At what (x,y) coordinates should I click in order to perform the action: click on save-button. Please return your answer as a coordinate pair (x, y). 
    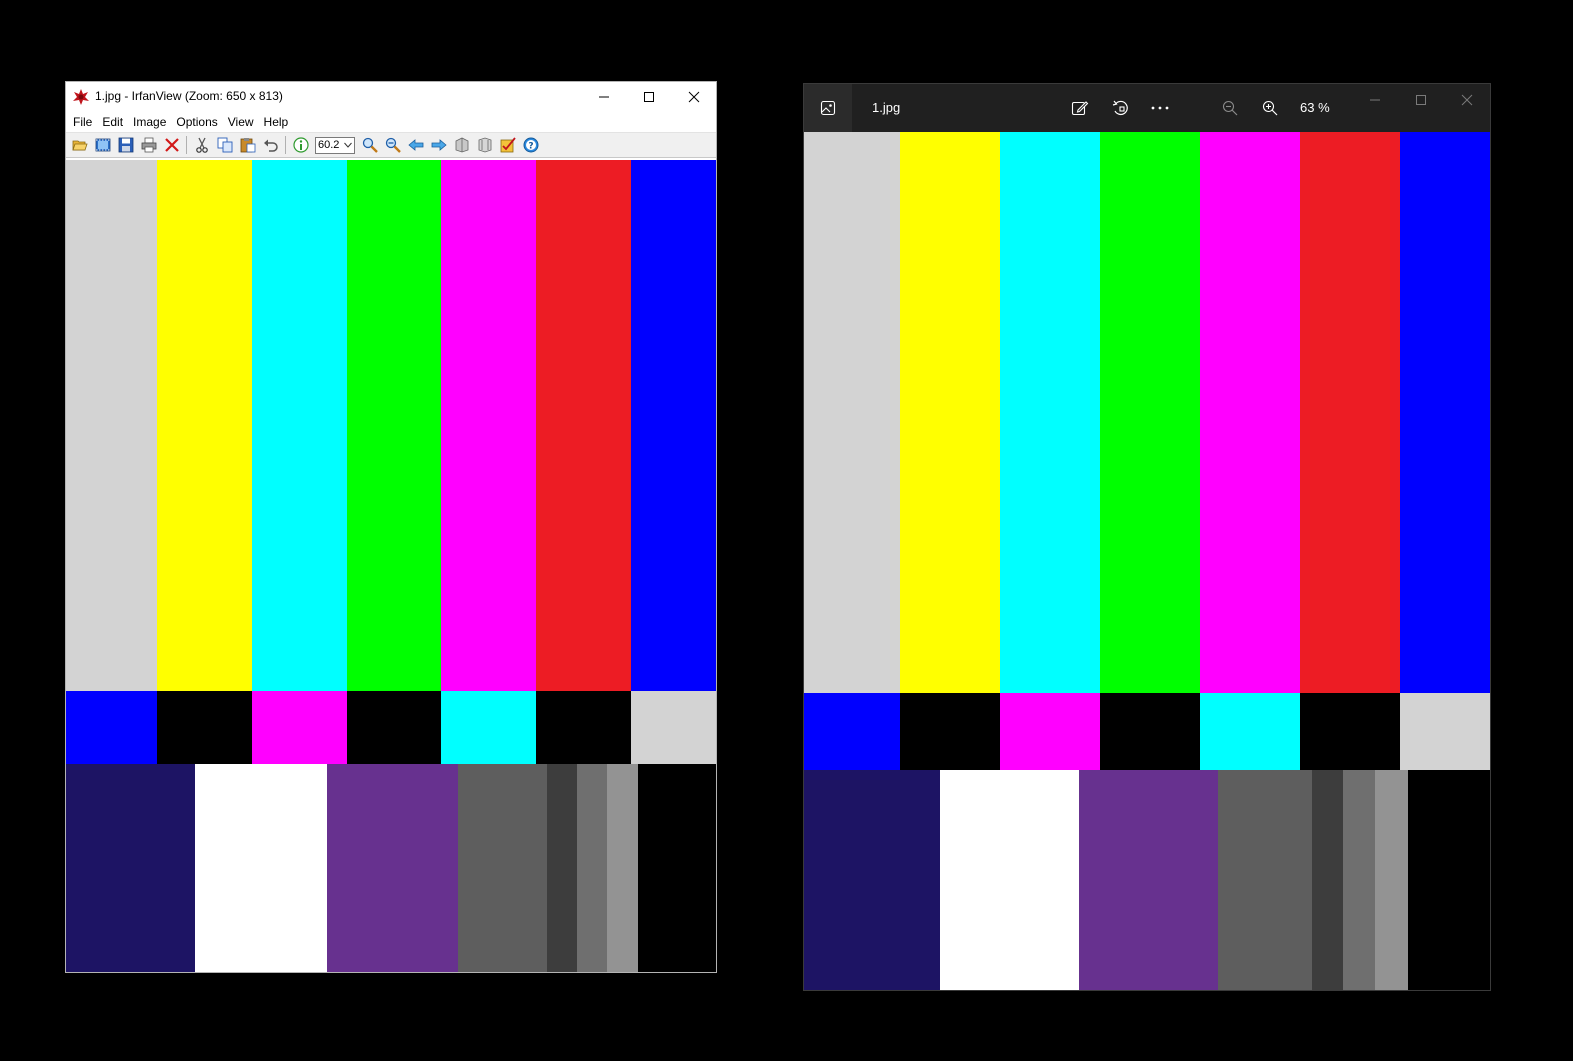
    Looking at the image, I should click on (125, 145).